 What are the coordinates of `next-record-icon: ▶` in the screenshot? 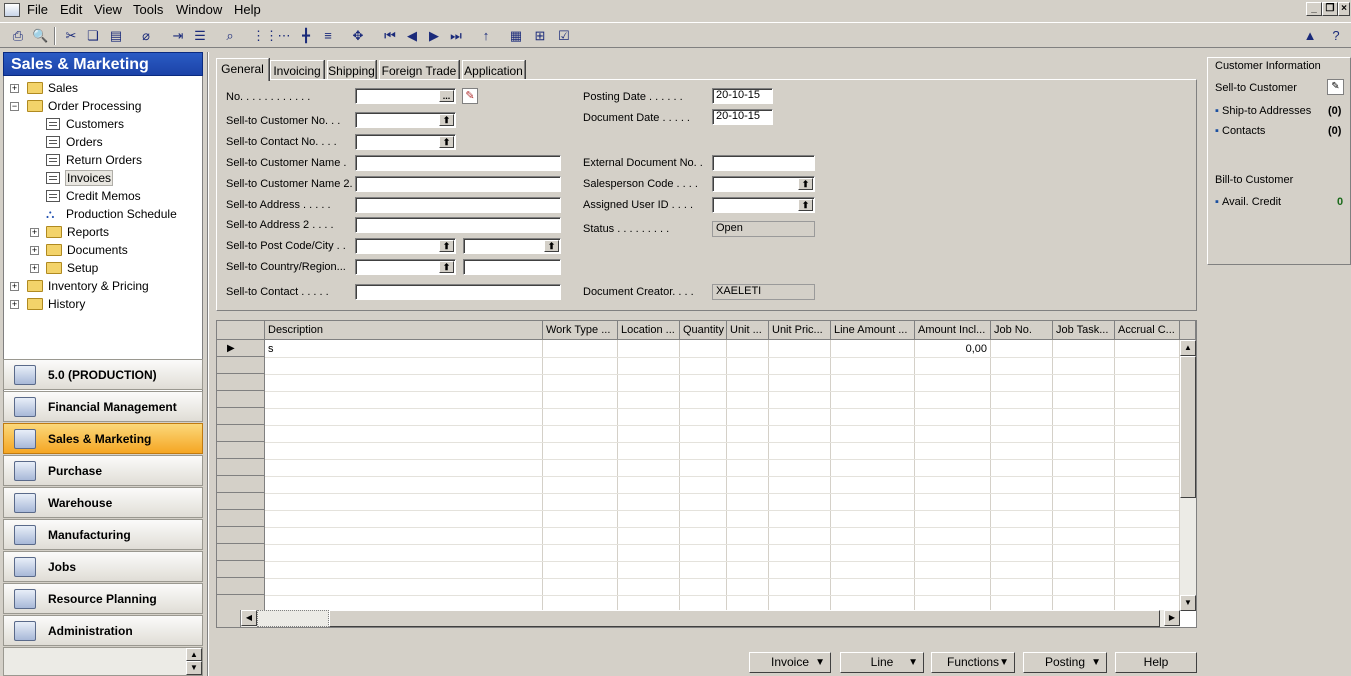 It's located at (434, 36).